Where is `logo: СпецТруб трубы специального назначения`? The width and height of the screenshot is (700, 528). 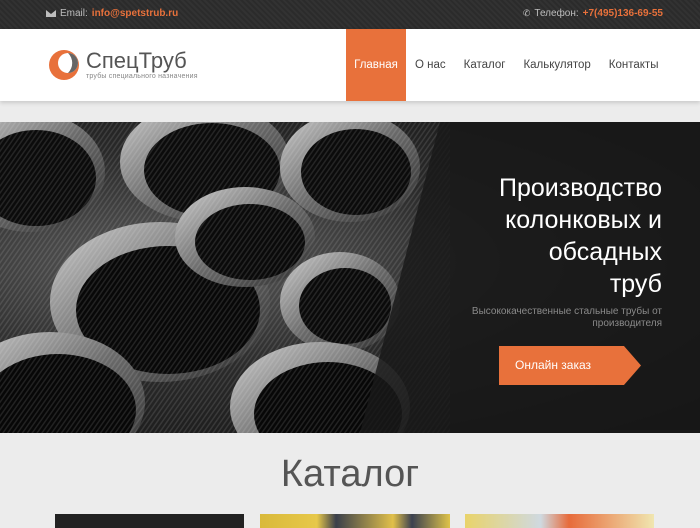
logo: СпецТруб трубы специального назначения is located at coordinates (123, 65).